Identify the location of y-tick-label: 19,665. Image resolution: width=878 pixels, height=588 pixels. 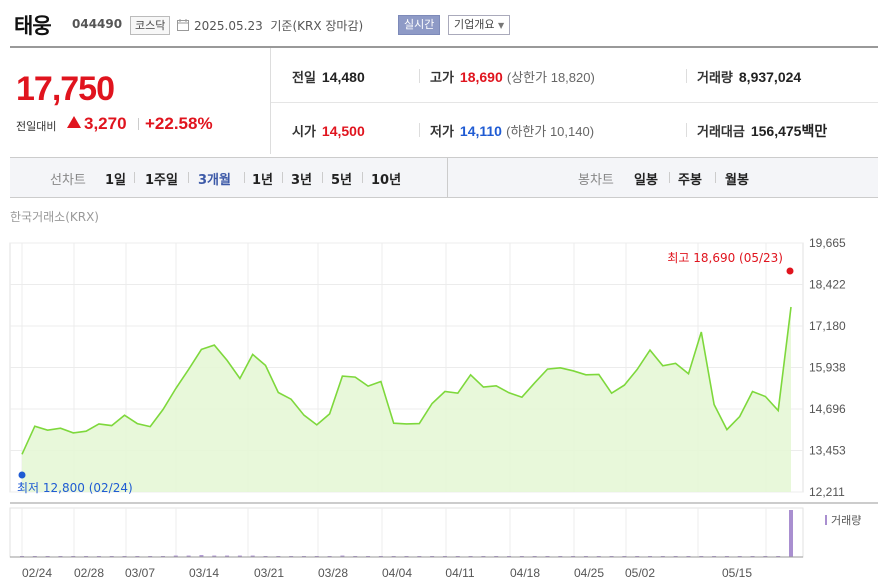
(827, 243).